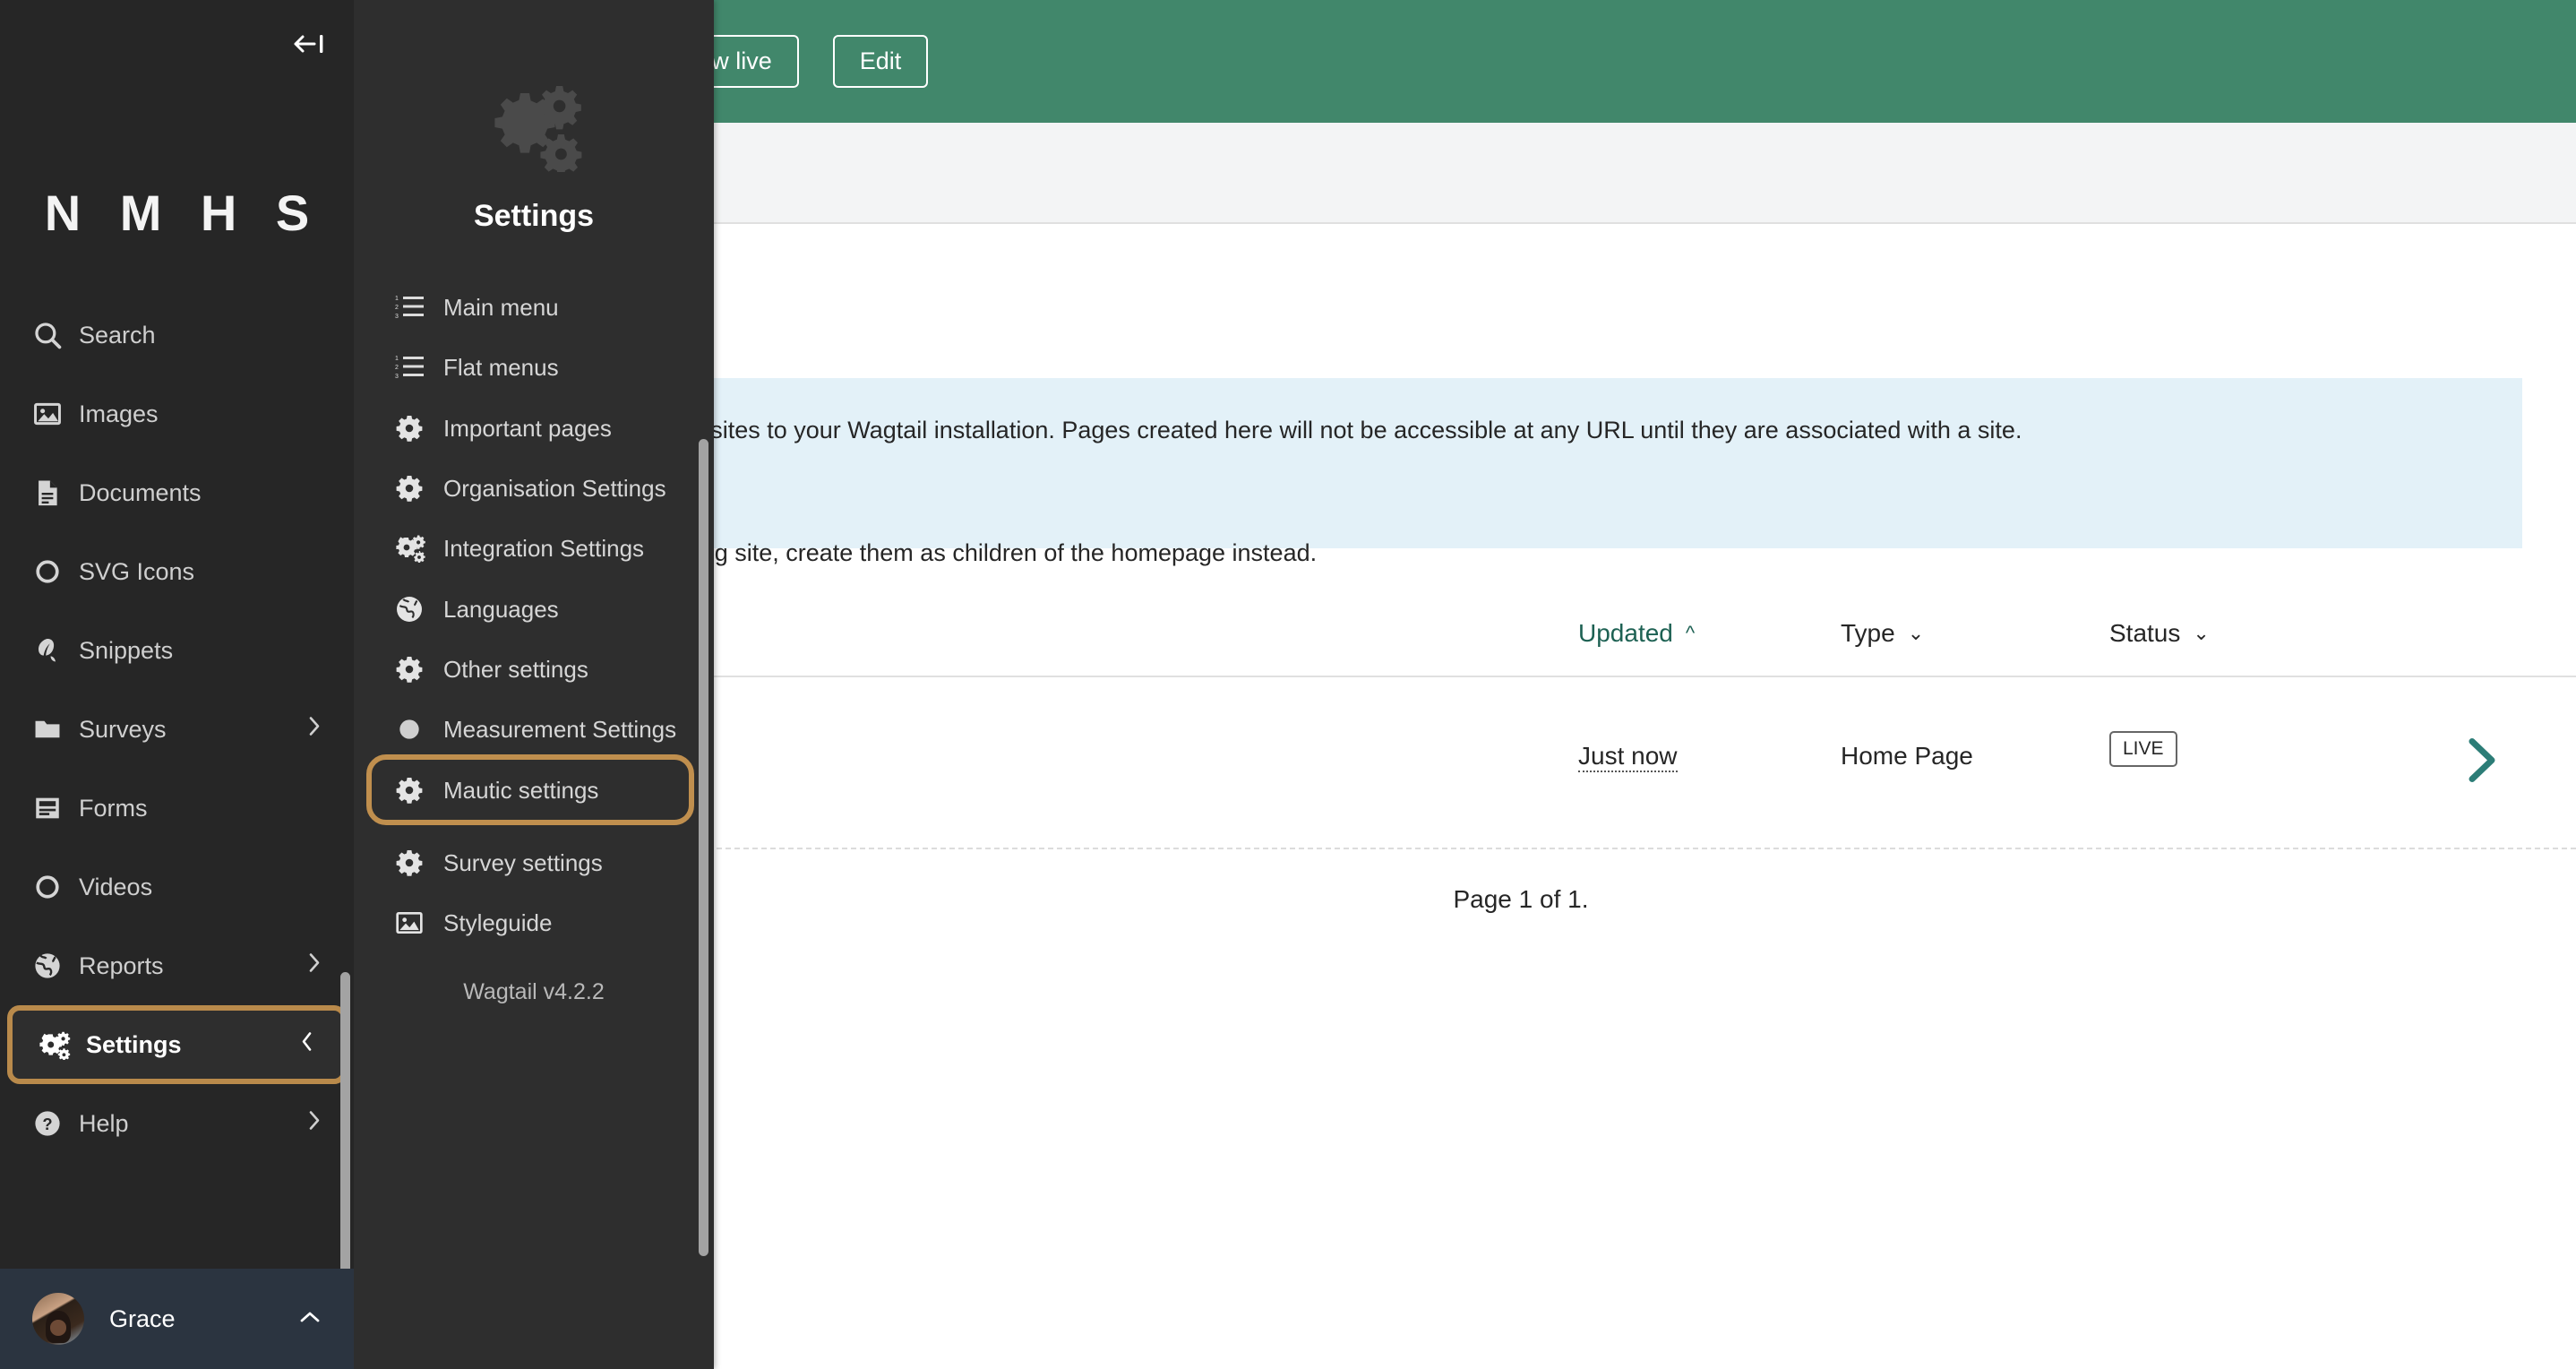 Image resolution: width=2576 pixels, height=1369 pixels. Describe the element at coordinates (55, 1123) in the screenshot. I see `question-circle-icon: ?` at that location.